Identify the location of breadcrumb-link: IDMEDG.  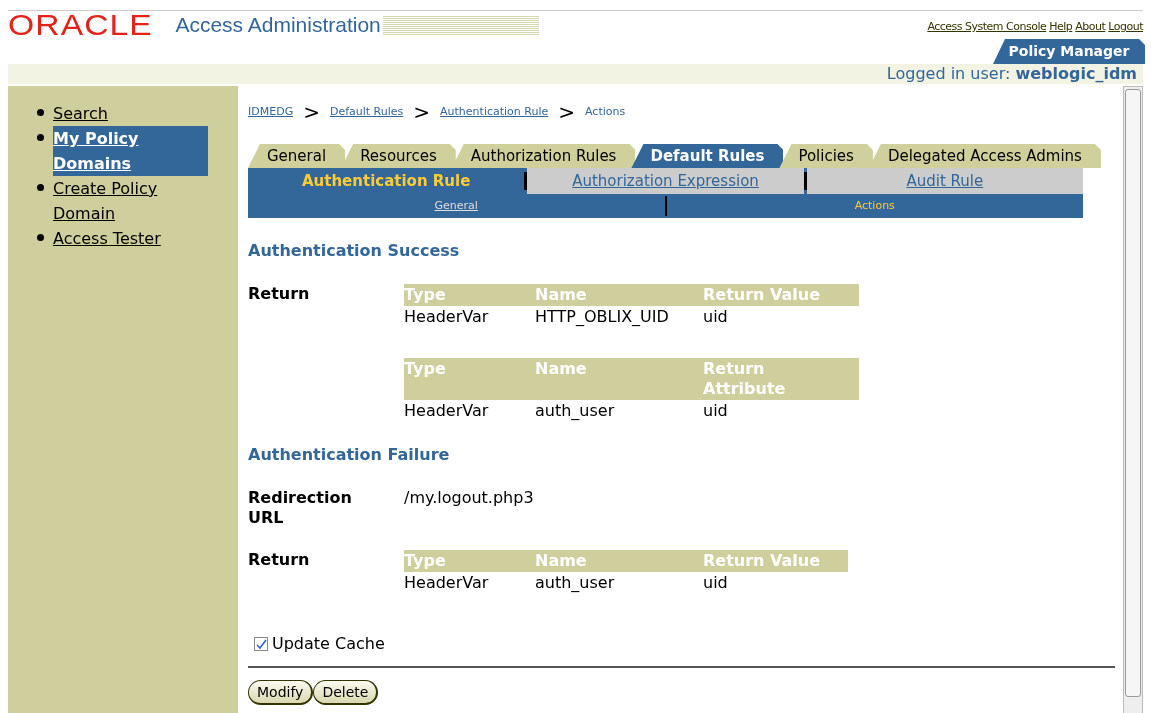
(271, 112).